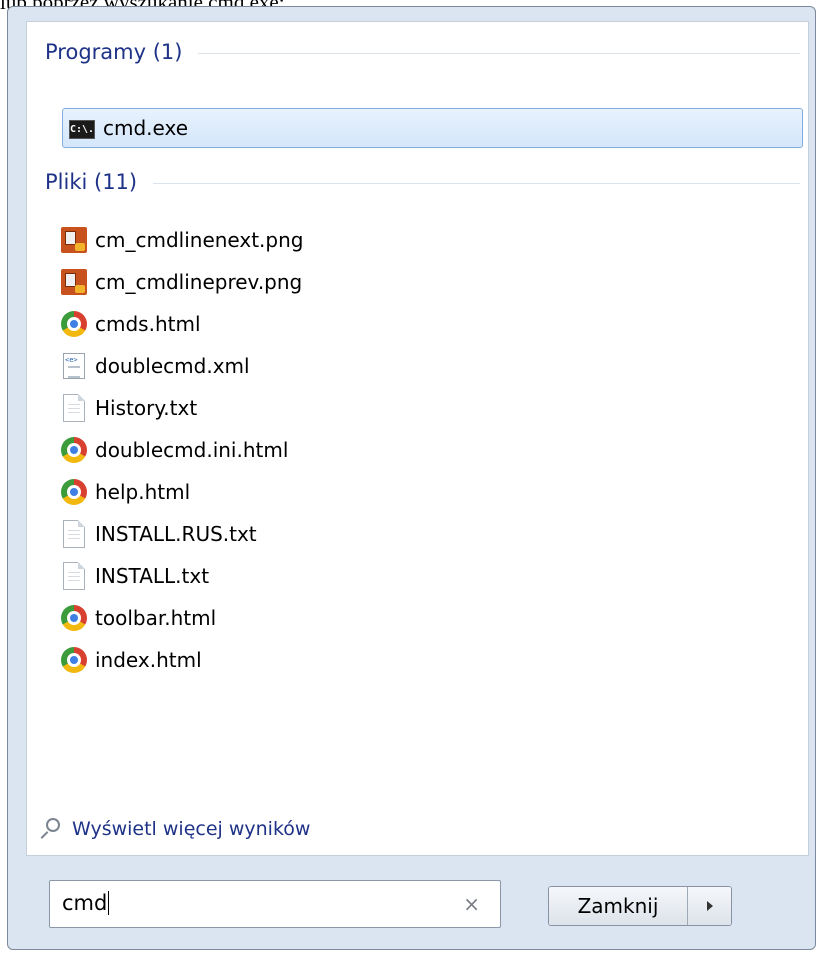  What do you see at coordinates (431, 618) in the screenshot?
I see `result-item-file: toolbar.html` at bounding box center [431, 618].